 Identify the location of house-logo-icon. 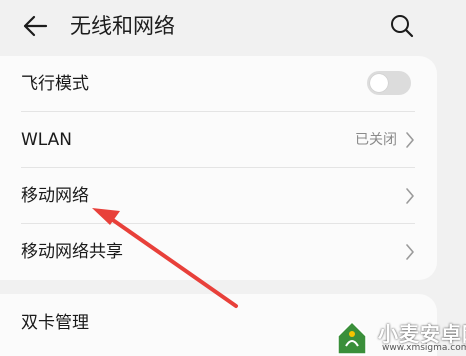
(352, 337).